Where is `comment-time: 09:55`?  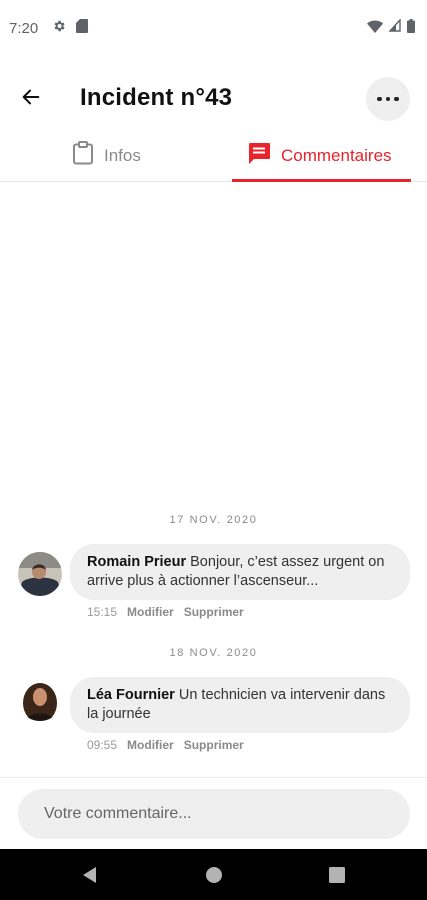
comment-time: 09:55 is located at coordinates (102, 745).